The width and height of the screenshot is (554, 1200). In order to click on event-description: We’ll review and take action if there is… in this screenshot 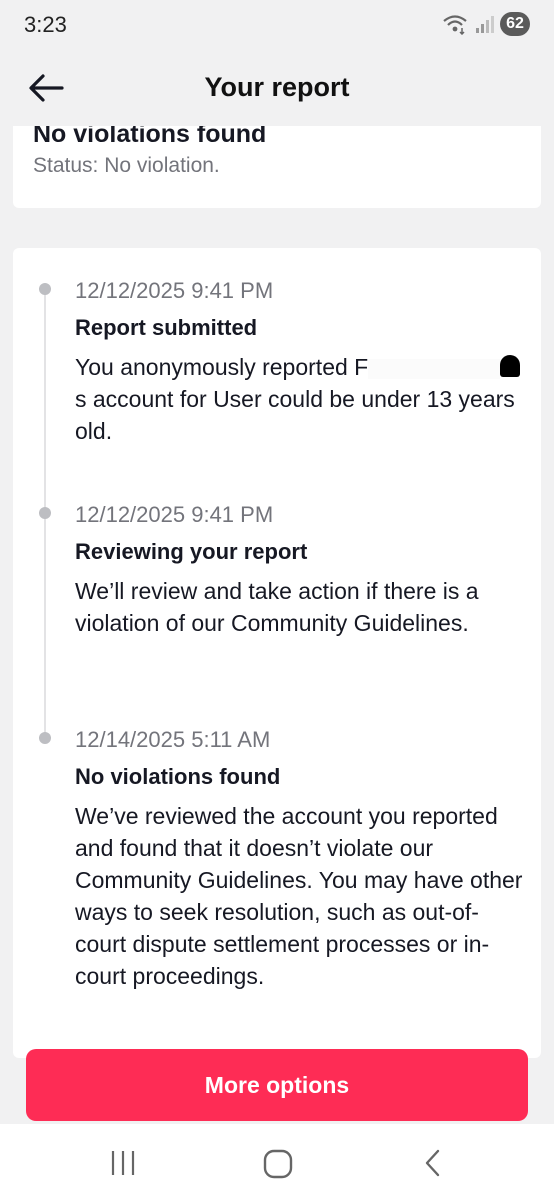, I will do `click(277, 607)`.